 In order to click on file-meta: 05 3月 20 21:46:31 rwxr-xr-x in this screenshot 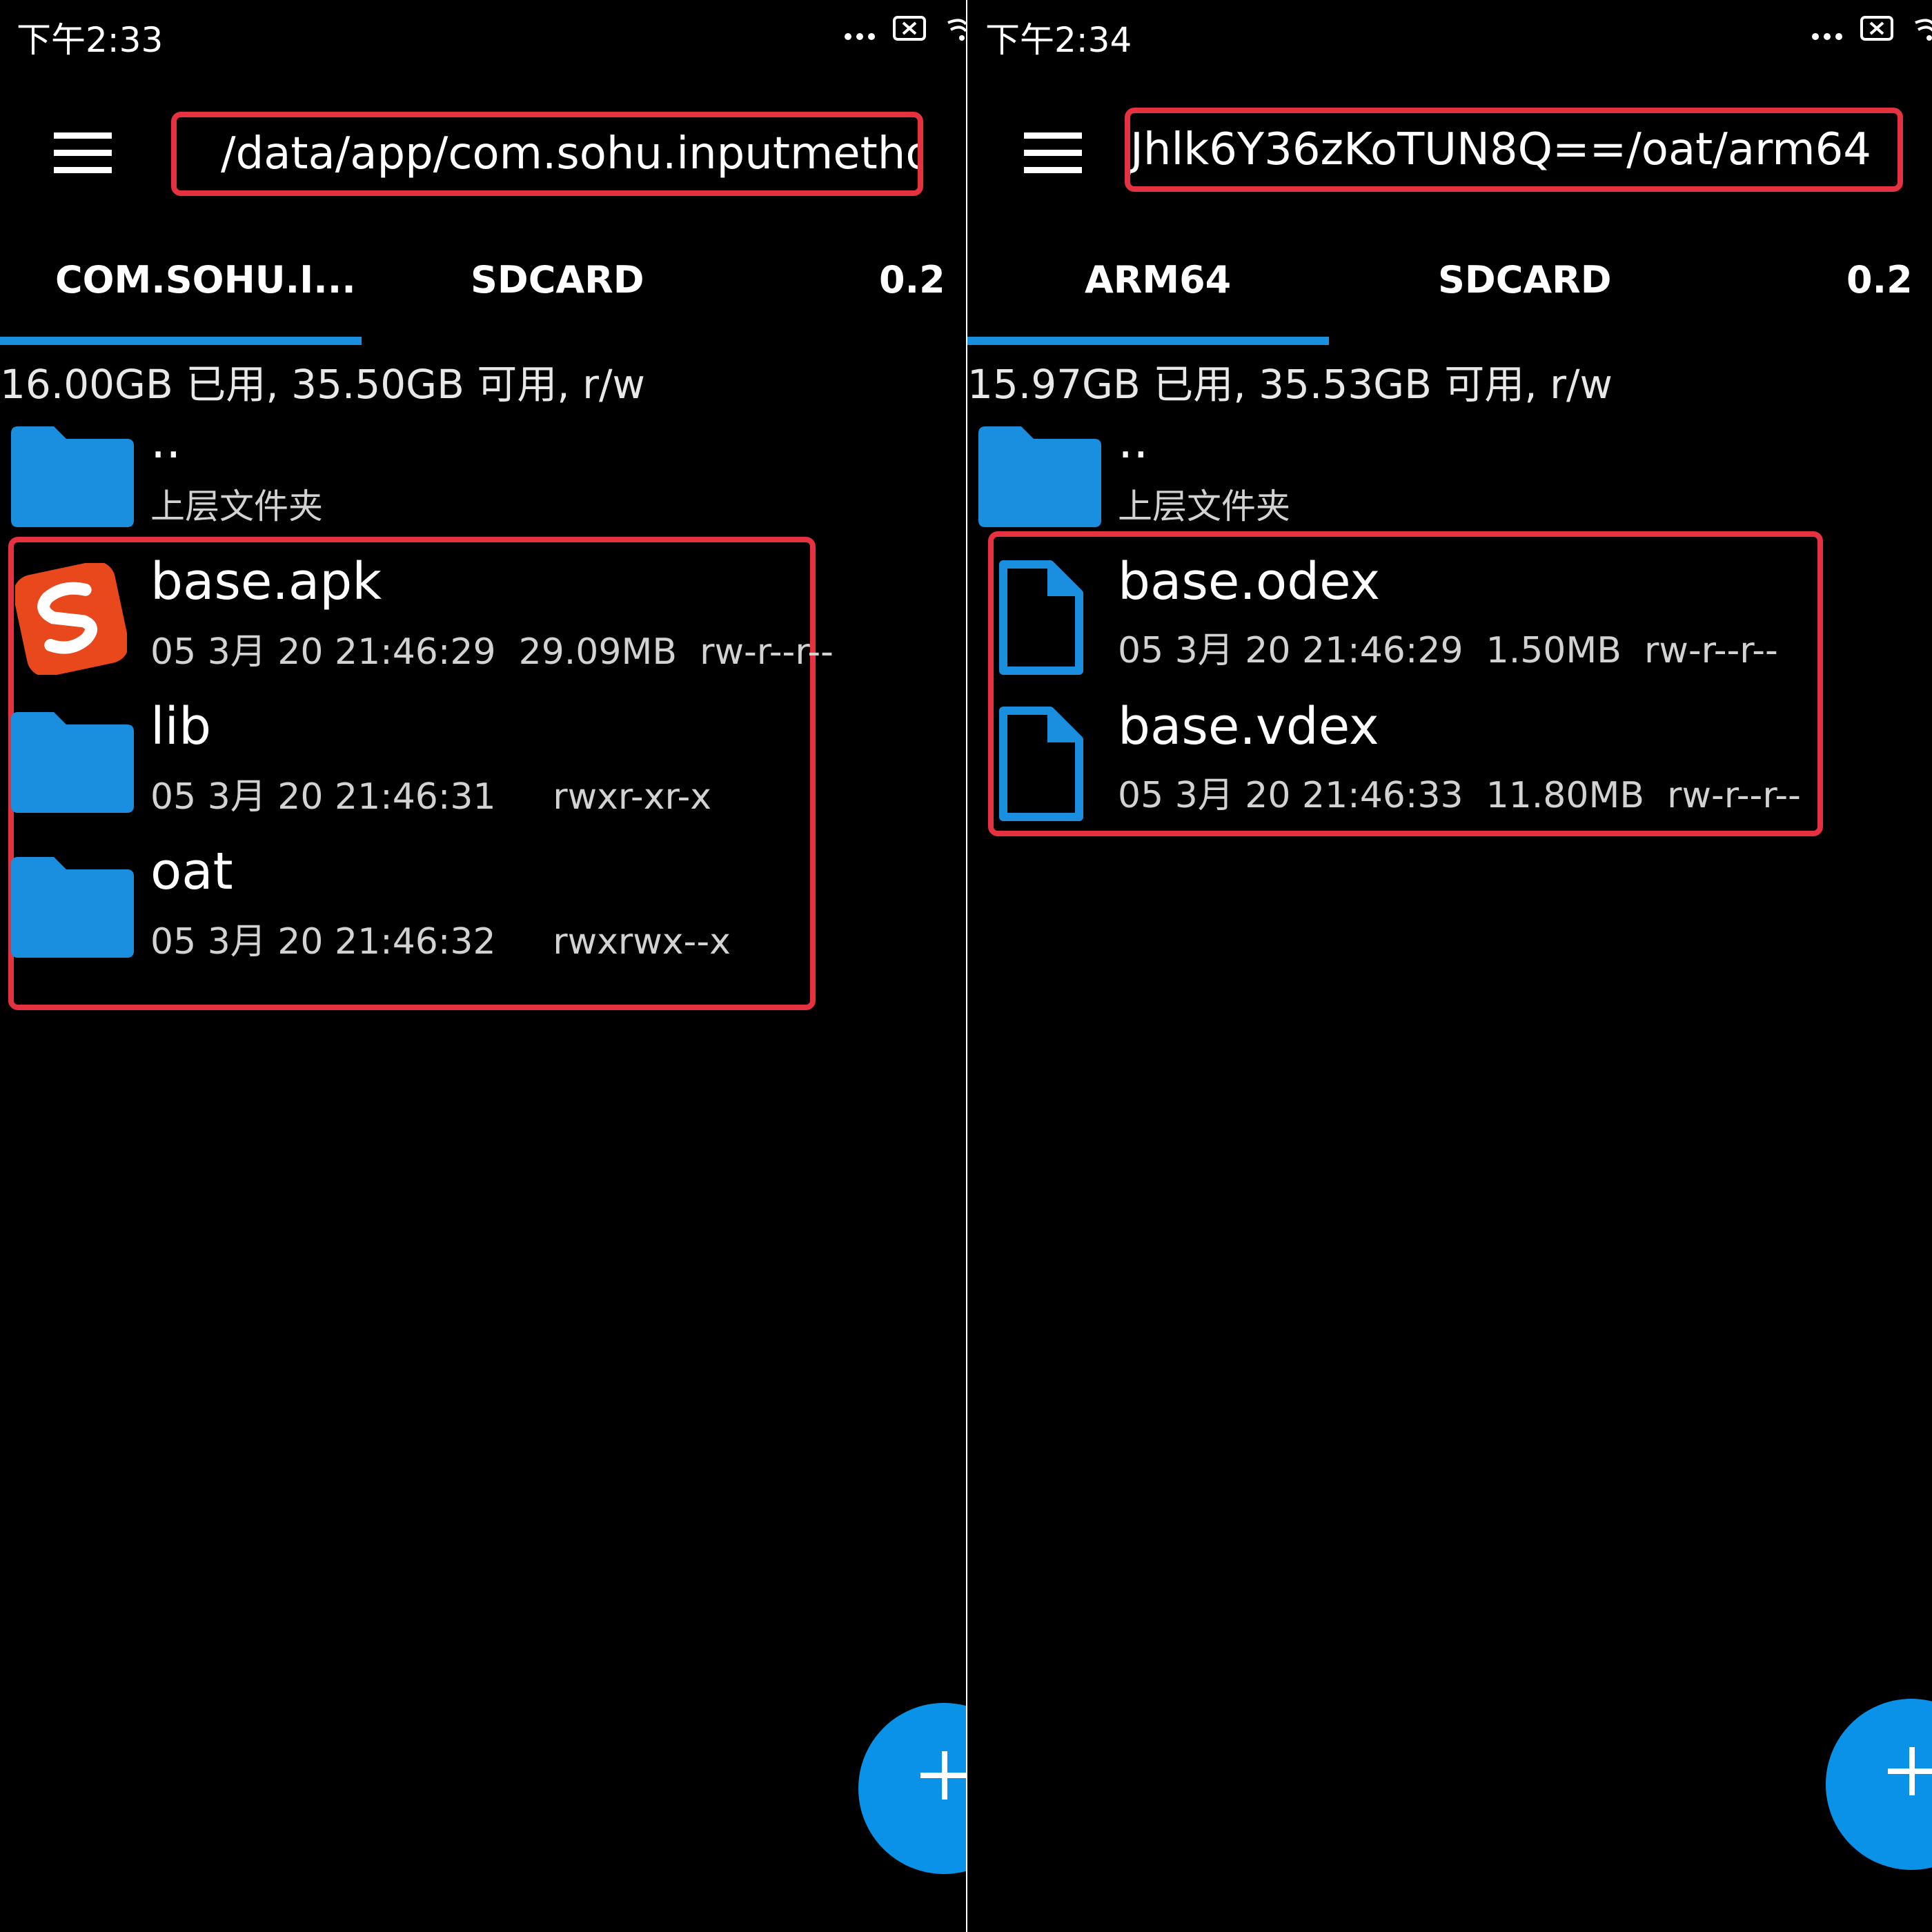, I will do `click(431, 797)`.